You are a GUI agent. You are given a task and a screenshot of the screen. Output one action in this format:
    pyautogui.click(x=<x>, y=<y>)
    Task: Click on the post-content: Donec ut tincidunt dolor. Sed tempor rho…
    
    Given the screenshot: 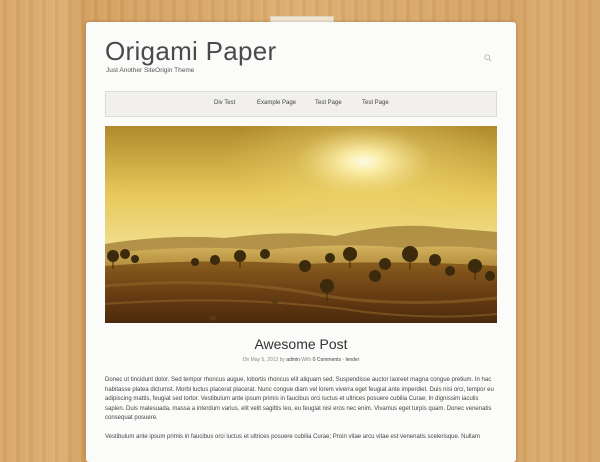 What is the action you would take?
    pyautogui.click(x=301, y=413)
    